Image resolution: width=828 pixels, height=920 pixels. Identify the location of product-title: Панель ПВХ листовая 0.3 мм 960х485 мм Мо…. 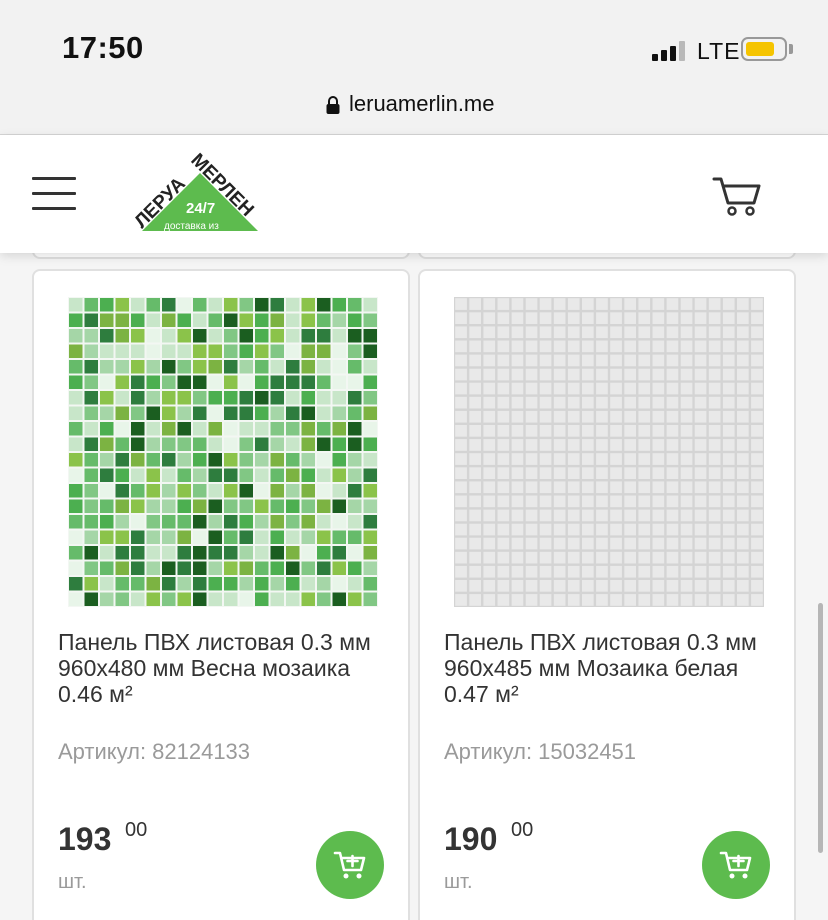
(614, 668).